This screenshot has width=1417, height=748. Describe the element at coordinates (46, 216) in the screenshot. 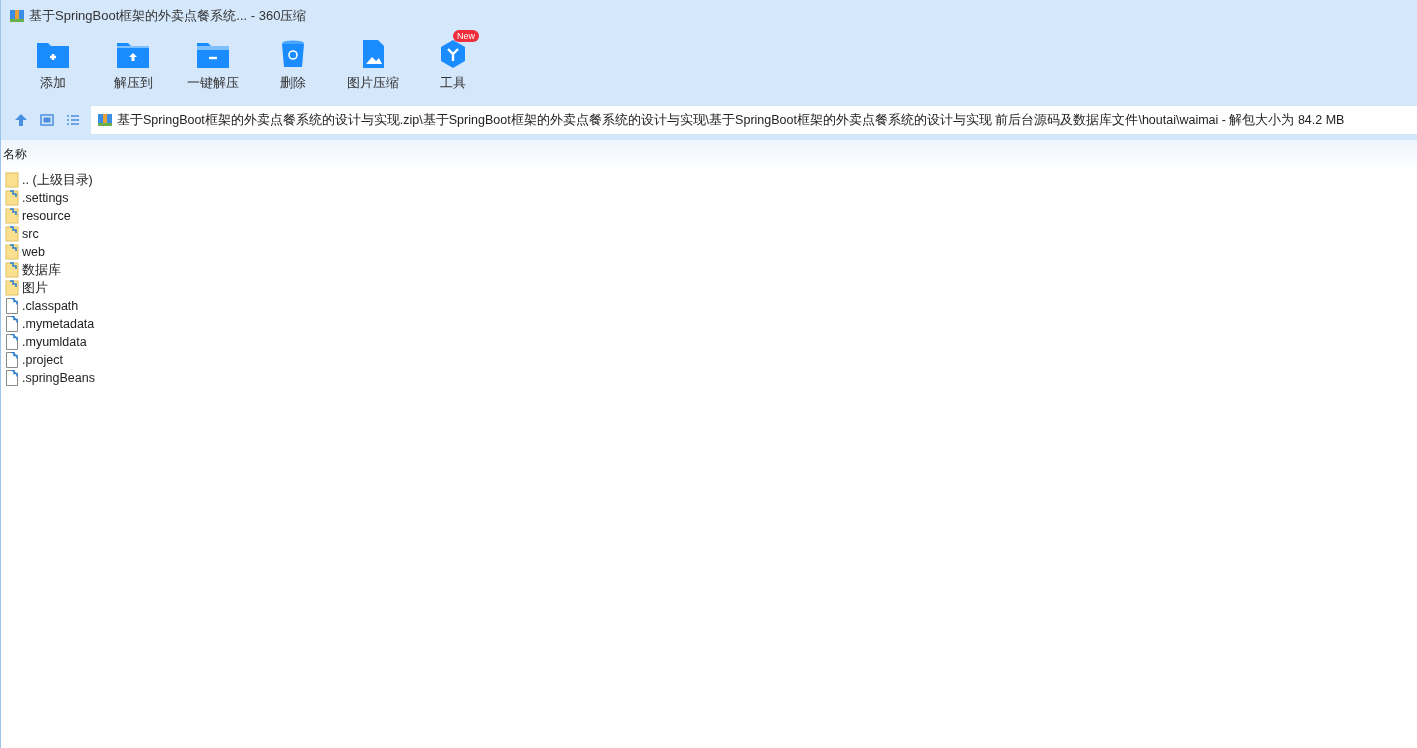

I see `file-name: resource` at that location.